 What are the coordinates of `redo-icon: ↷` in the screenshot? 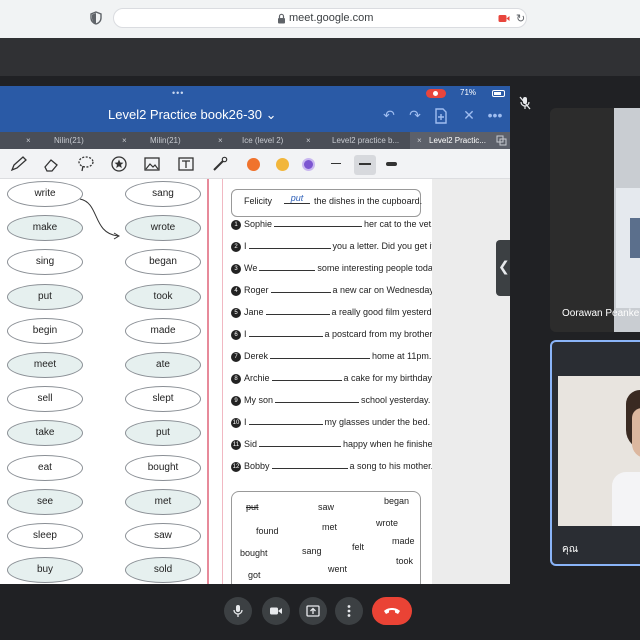 It's located at (415, 115).